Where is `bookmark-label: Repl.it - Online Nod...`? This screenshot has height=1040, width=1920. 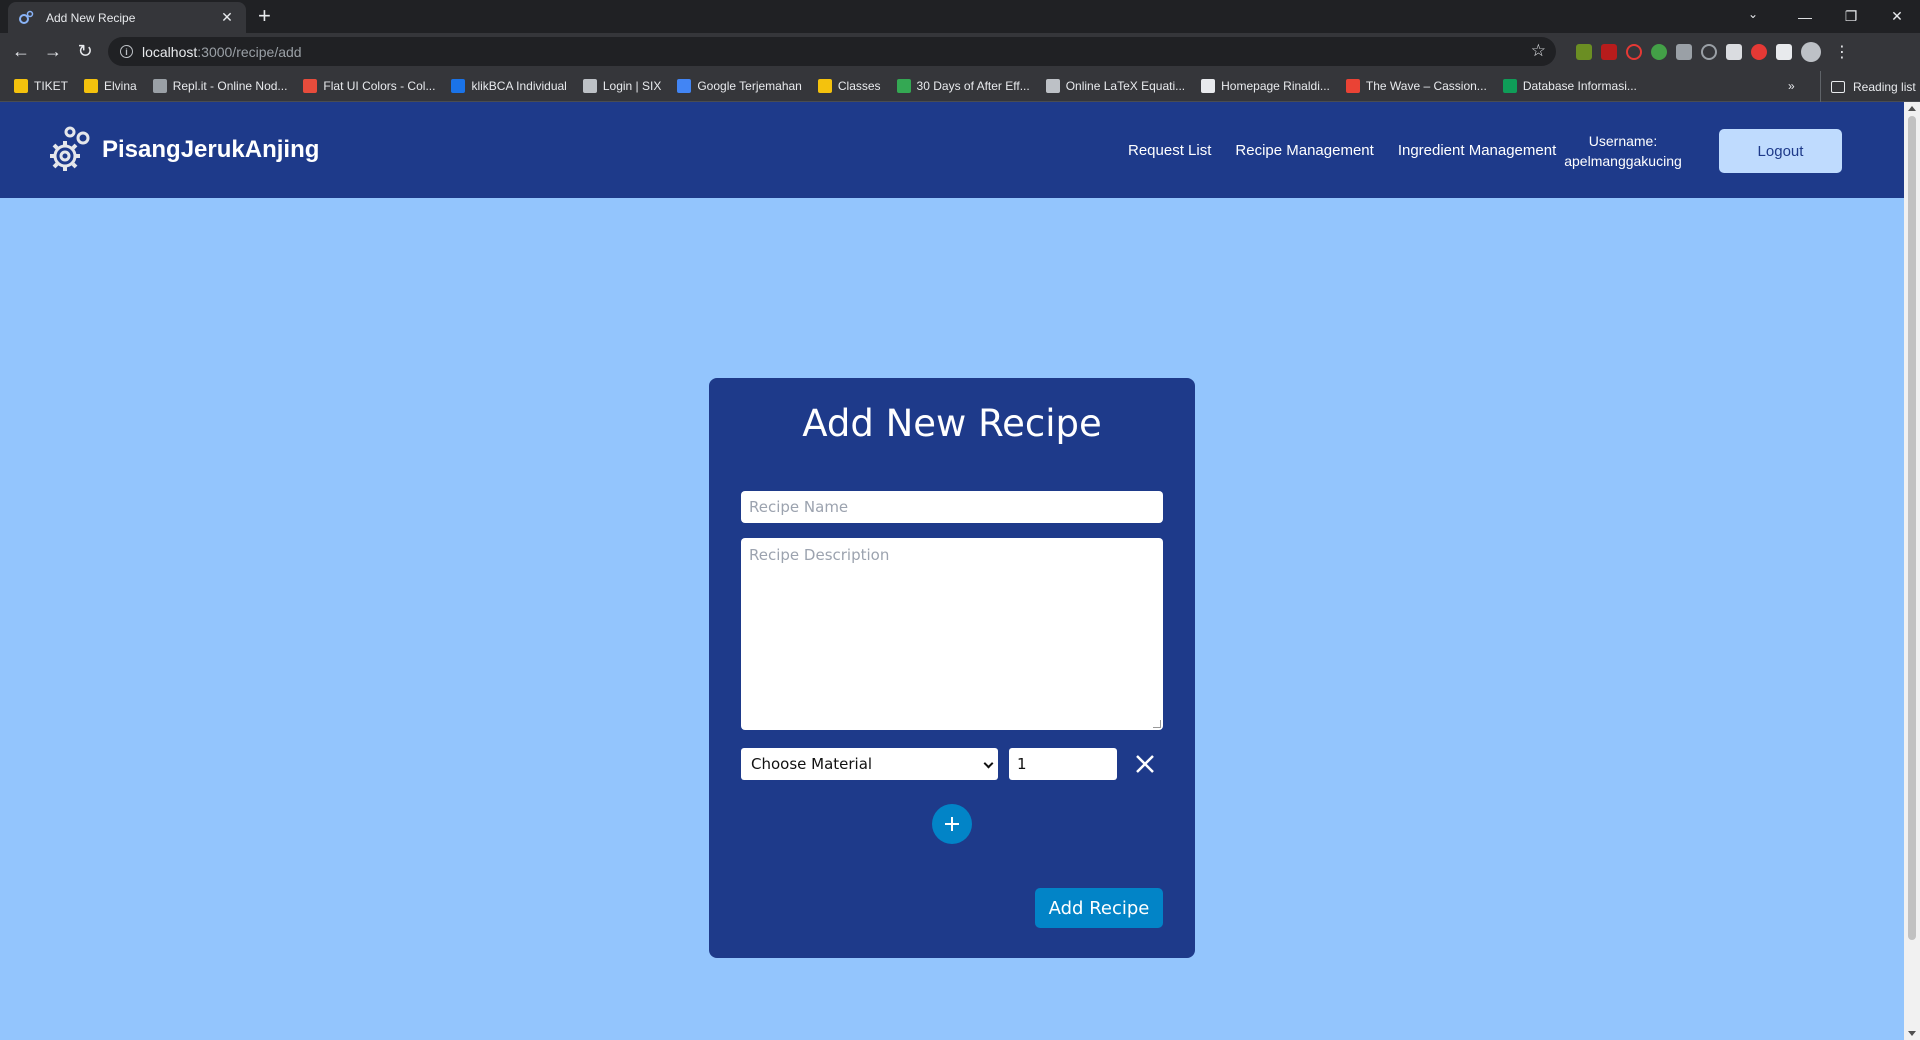
bookmark-label: Repl.it - Online Nod... is located at coordinates (230, 86).